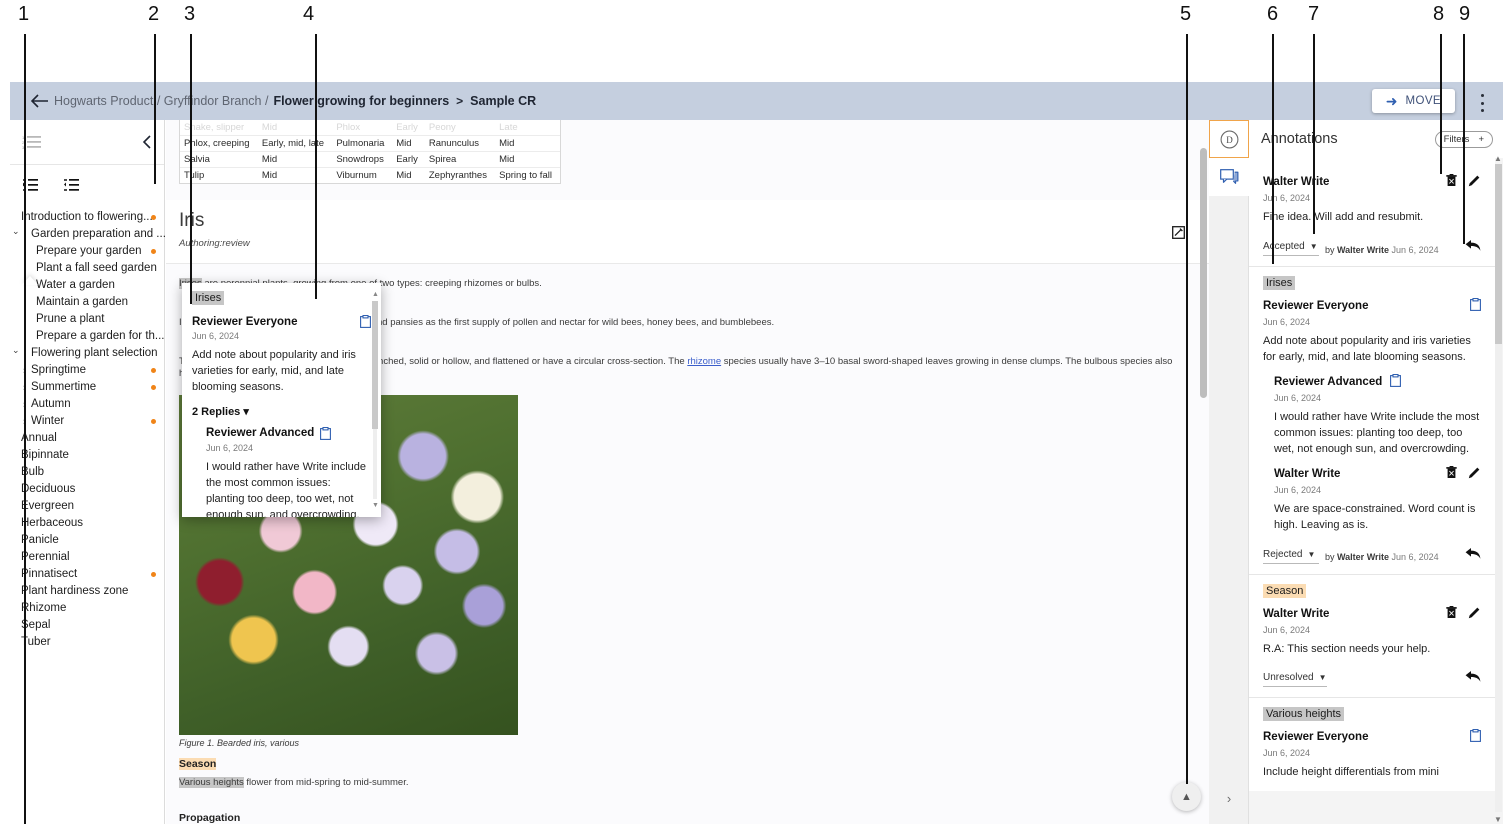 Image resolution: width=1503 pixels, height=824 pixels. What do you see at coordinates (1498, 489) in the screenshot?
I see `annotations-scrollbar: ▲ ▼` at bounding box center [1498, 489].